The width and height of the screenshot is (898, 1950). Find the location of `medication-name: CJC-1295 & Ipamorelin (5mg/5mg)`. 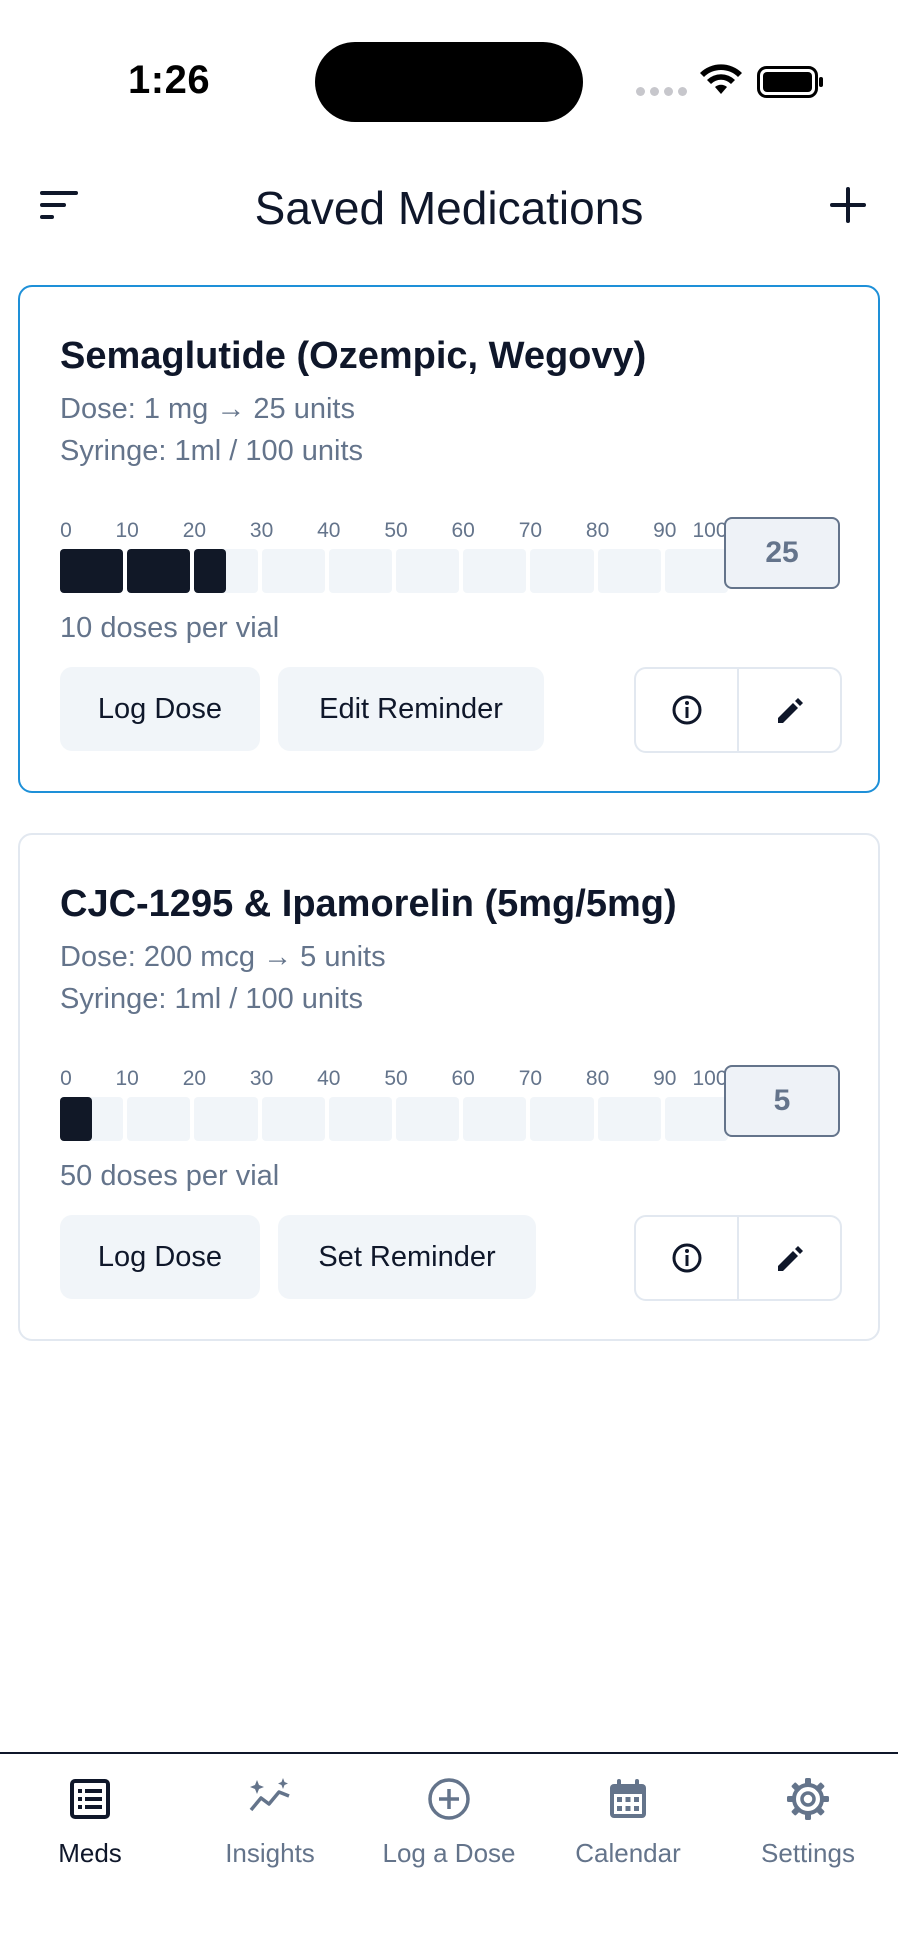

medication-name: CJC-1295 & Ipamorelin (5mg/5mg) is located at coordinates (368, 904).